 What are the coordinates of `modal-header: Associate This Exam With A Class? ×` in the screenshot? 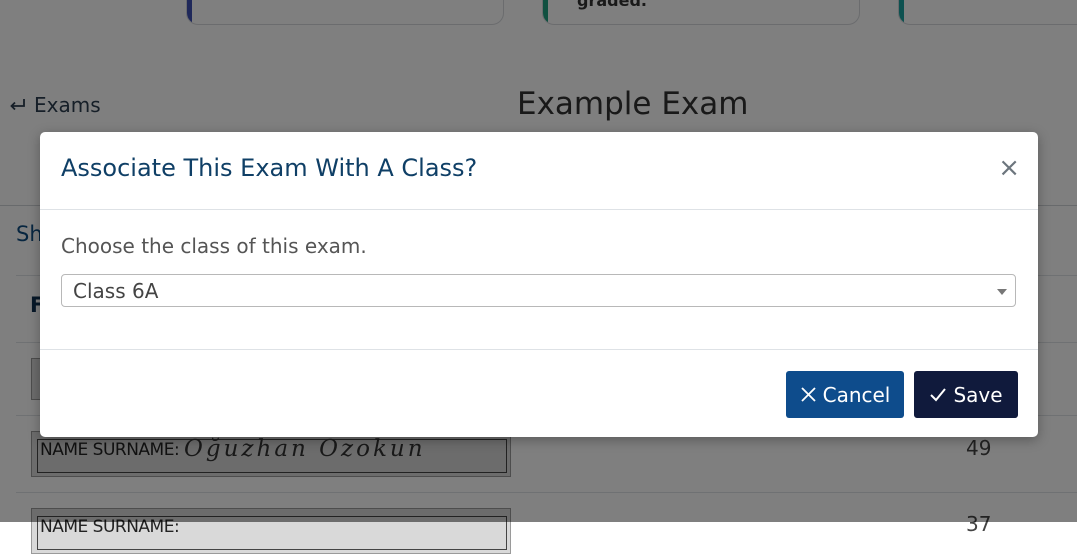 It's located at (539, 171).